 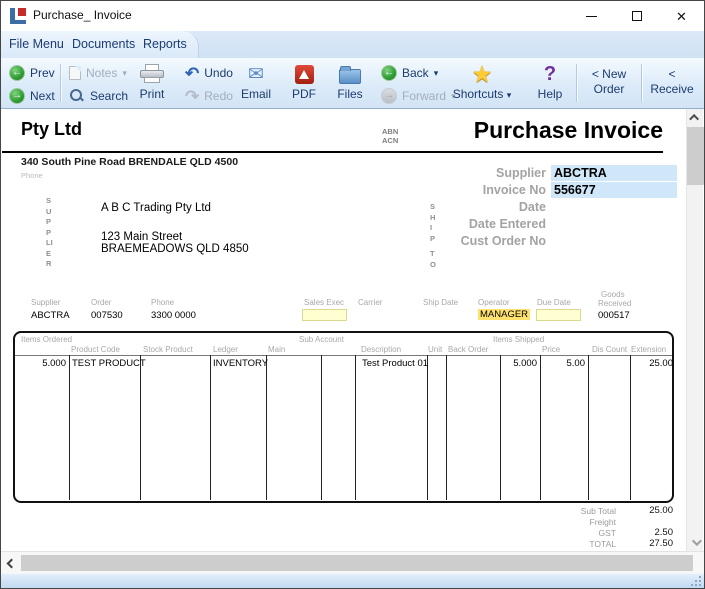 What do you see at coordinates (41, 363) in the screenshot?
I see `cell-qty-ordered: 5.000` at bounding box center [41, 363].